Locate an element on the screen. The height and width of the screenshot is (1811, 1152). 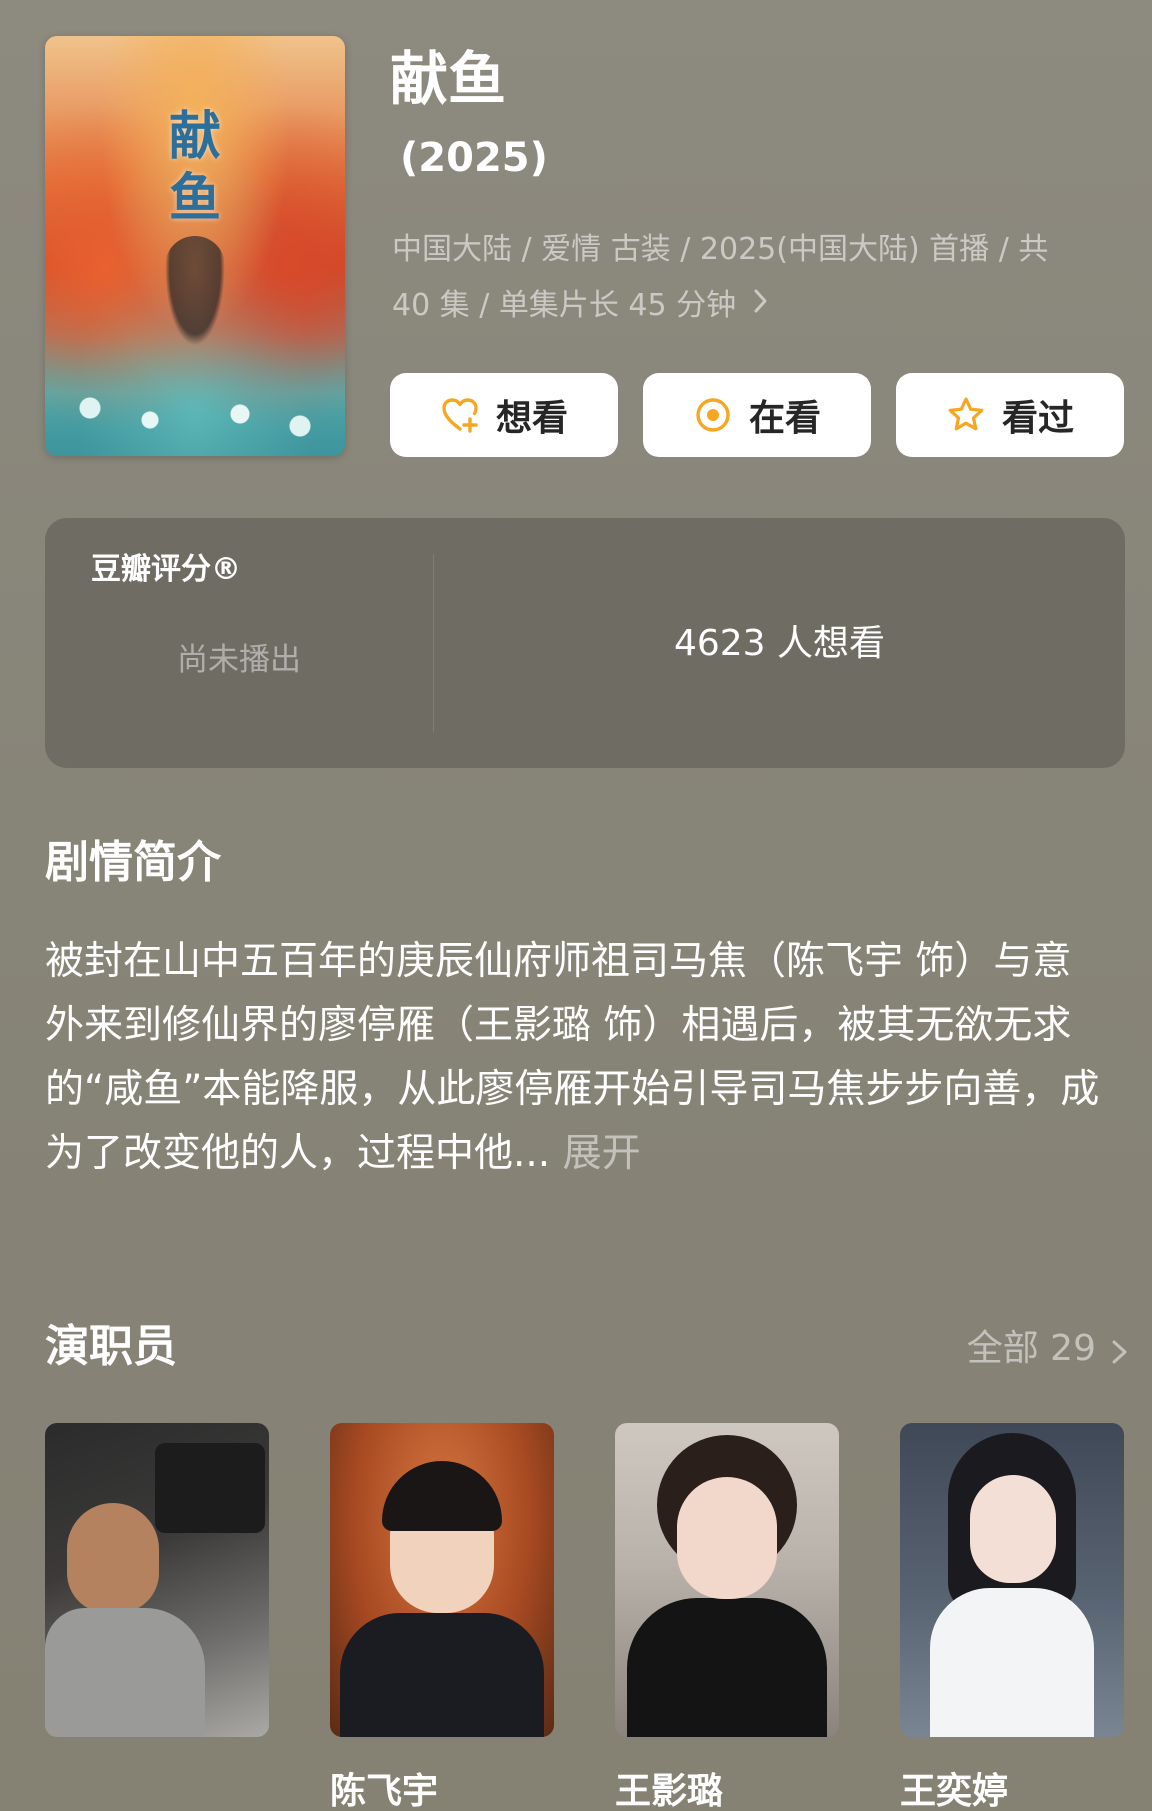
synopsis-heading: 剧情简介 is located at coordinates (133, 862).